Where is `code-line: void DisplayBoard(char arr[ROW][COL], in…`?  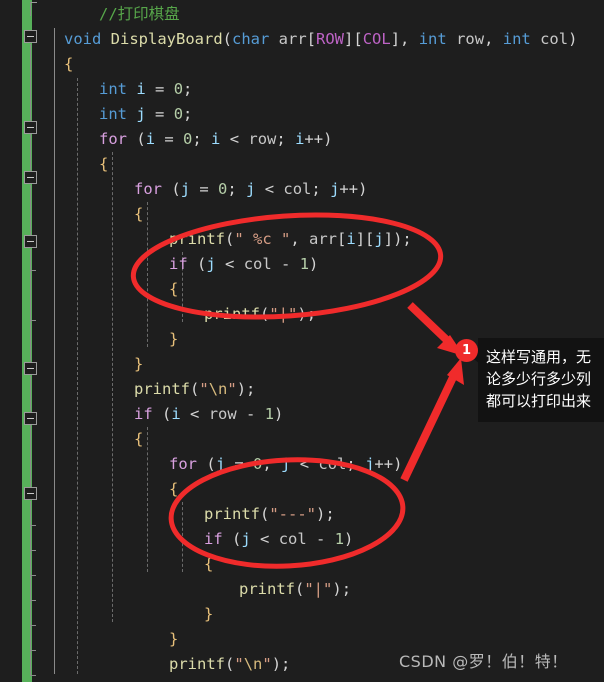 code-line: void DisplayBoard(char arr[ROW][COL], in… is located at coordinates (302, 39).